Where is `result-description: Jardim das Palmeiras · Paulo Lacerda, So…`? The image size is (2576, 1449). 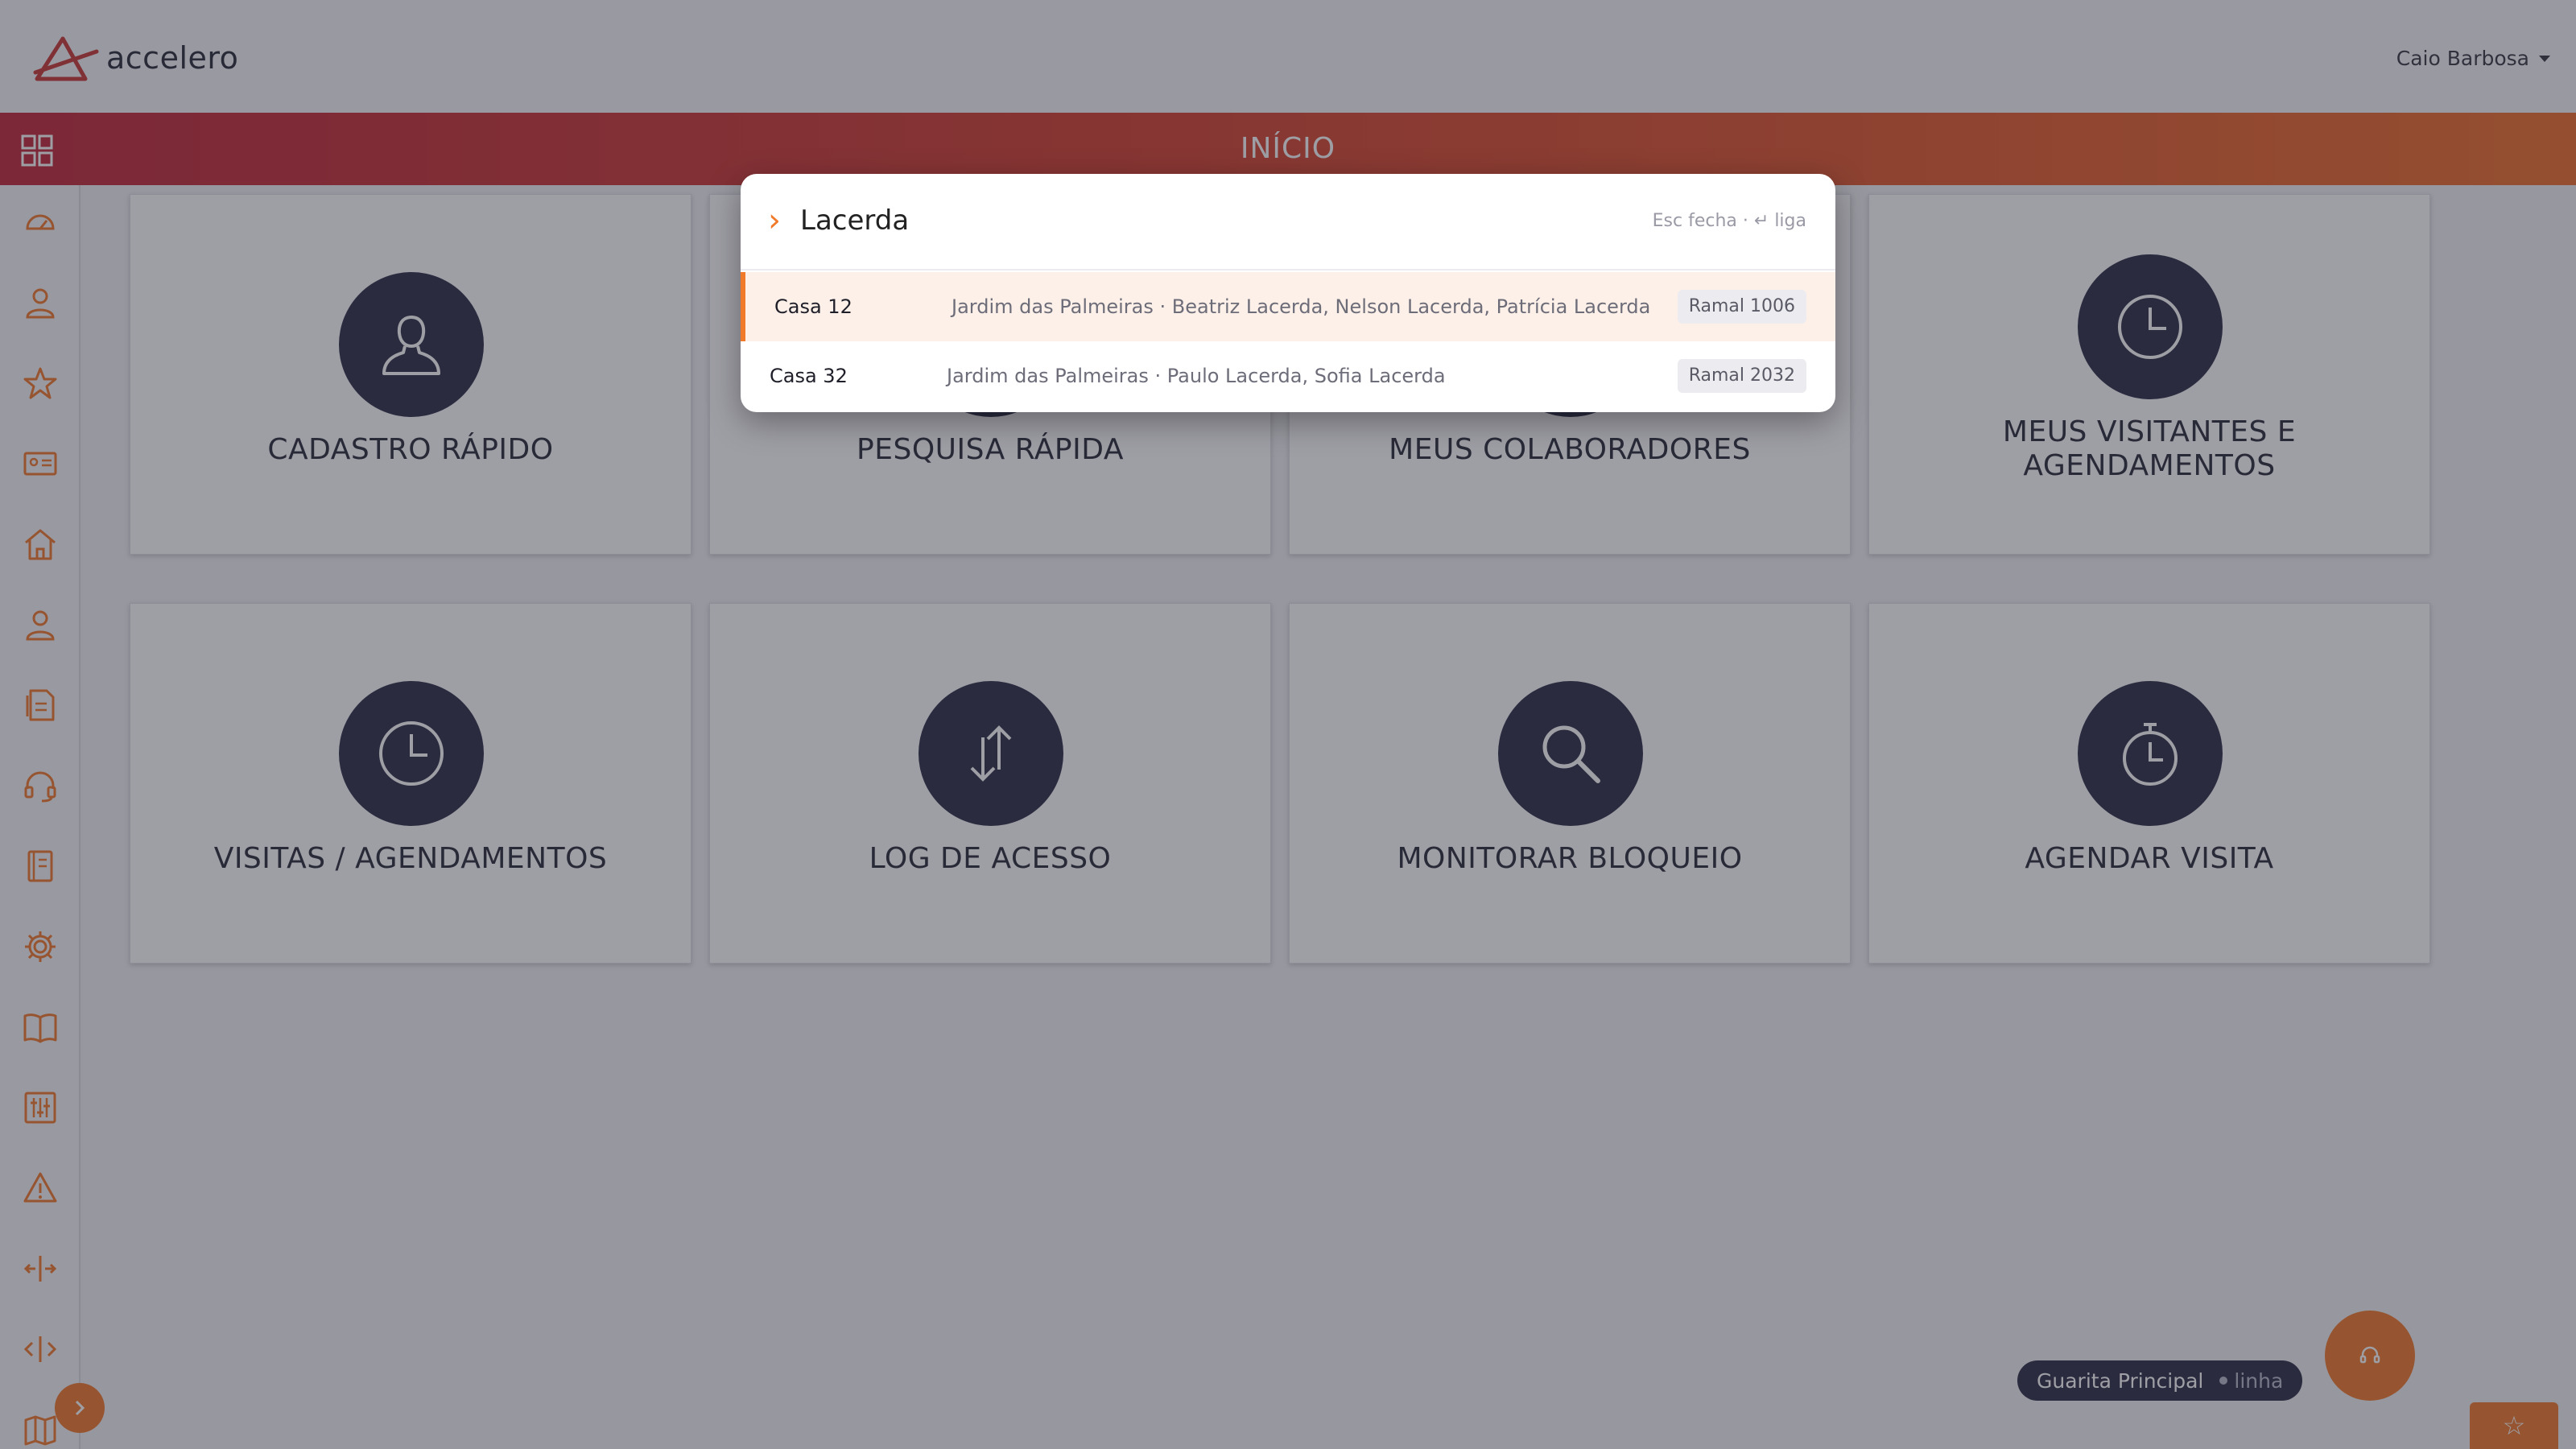 result-description: Jardim das Palmeiras · Paulo Lacerda, So… is located at coordinates (1196, 376).